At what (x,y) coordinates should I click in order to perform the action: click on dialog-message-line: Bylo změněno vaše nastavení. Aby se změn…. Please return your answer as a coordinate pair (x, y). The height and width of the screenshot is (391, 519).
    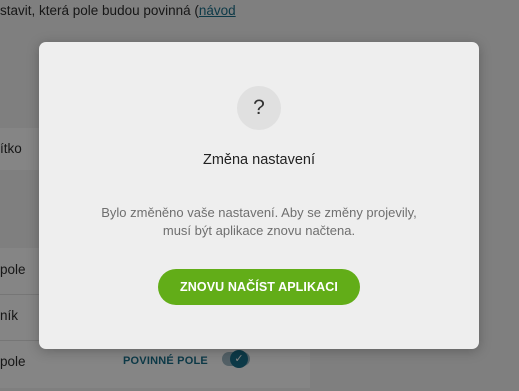
    Looking at the image, I should click on (259, 212).